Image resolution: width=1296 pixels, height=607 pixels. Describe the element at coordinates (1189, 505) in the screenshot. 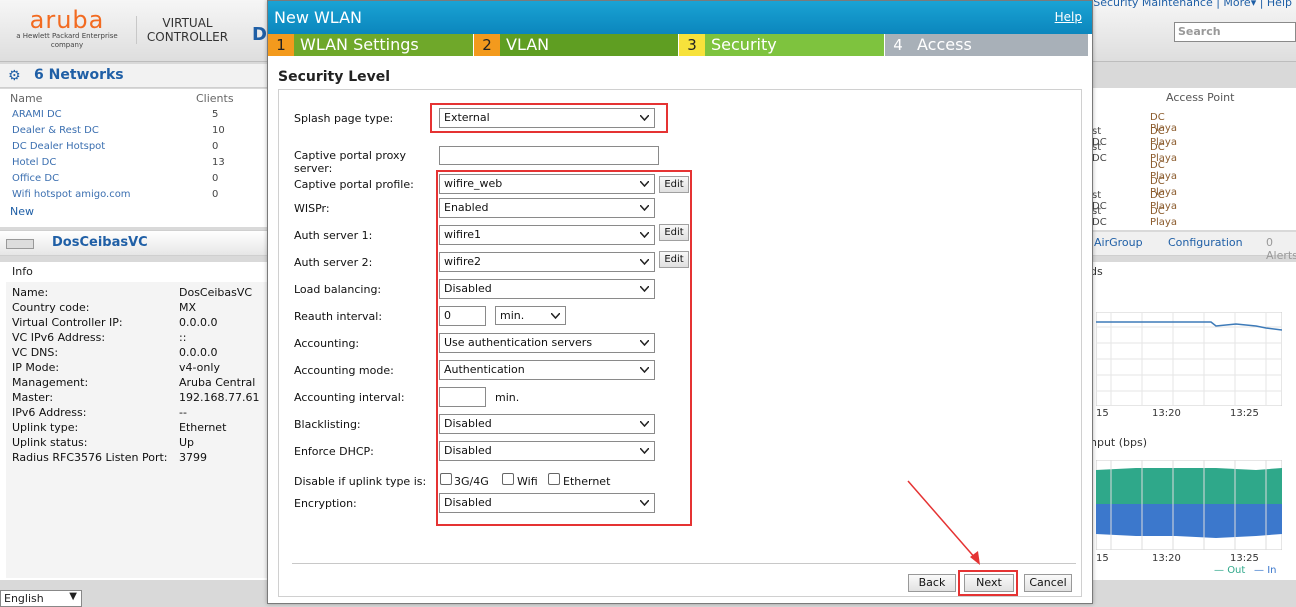

I see `throughput-chart` at that location.